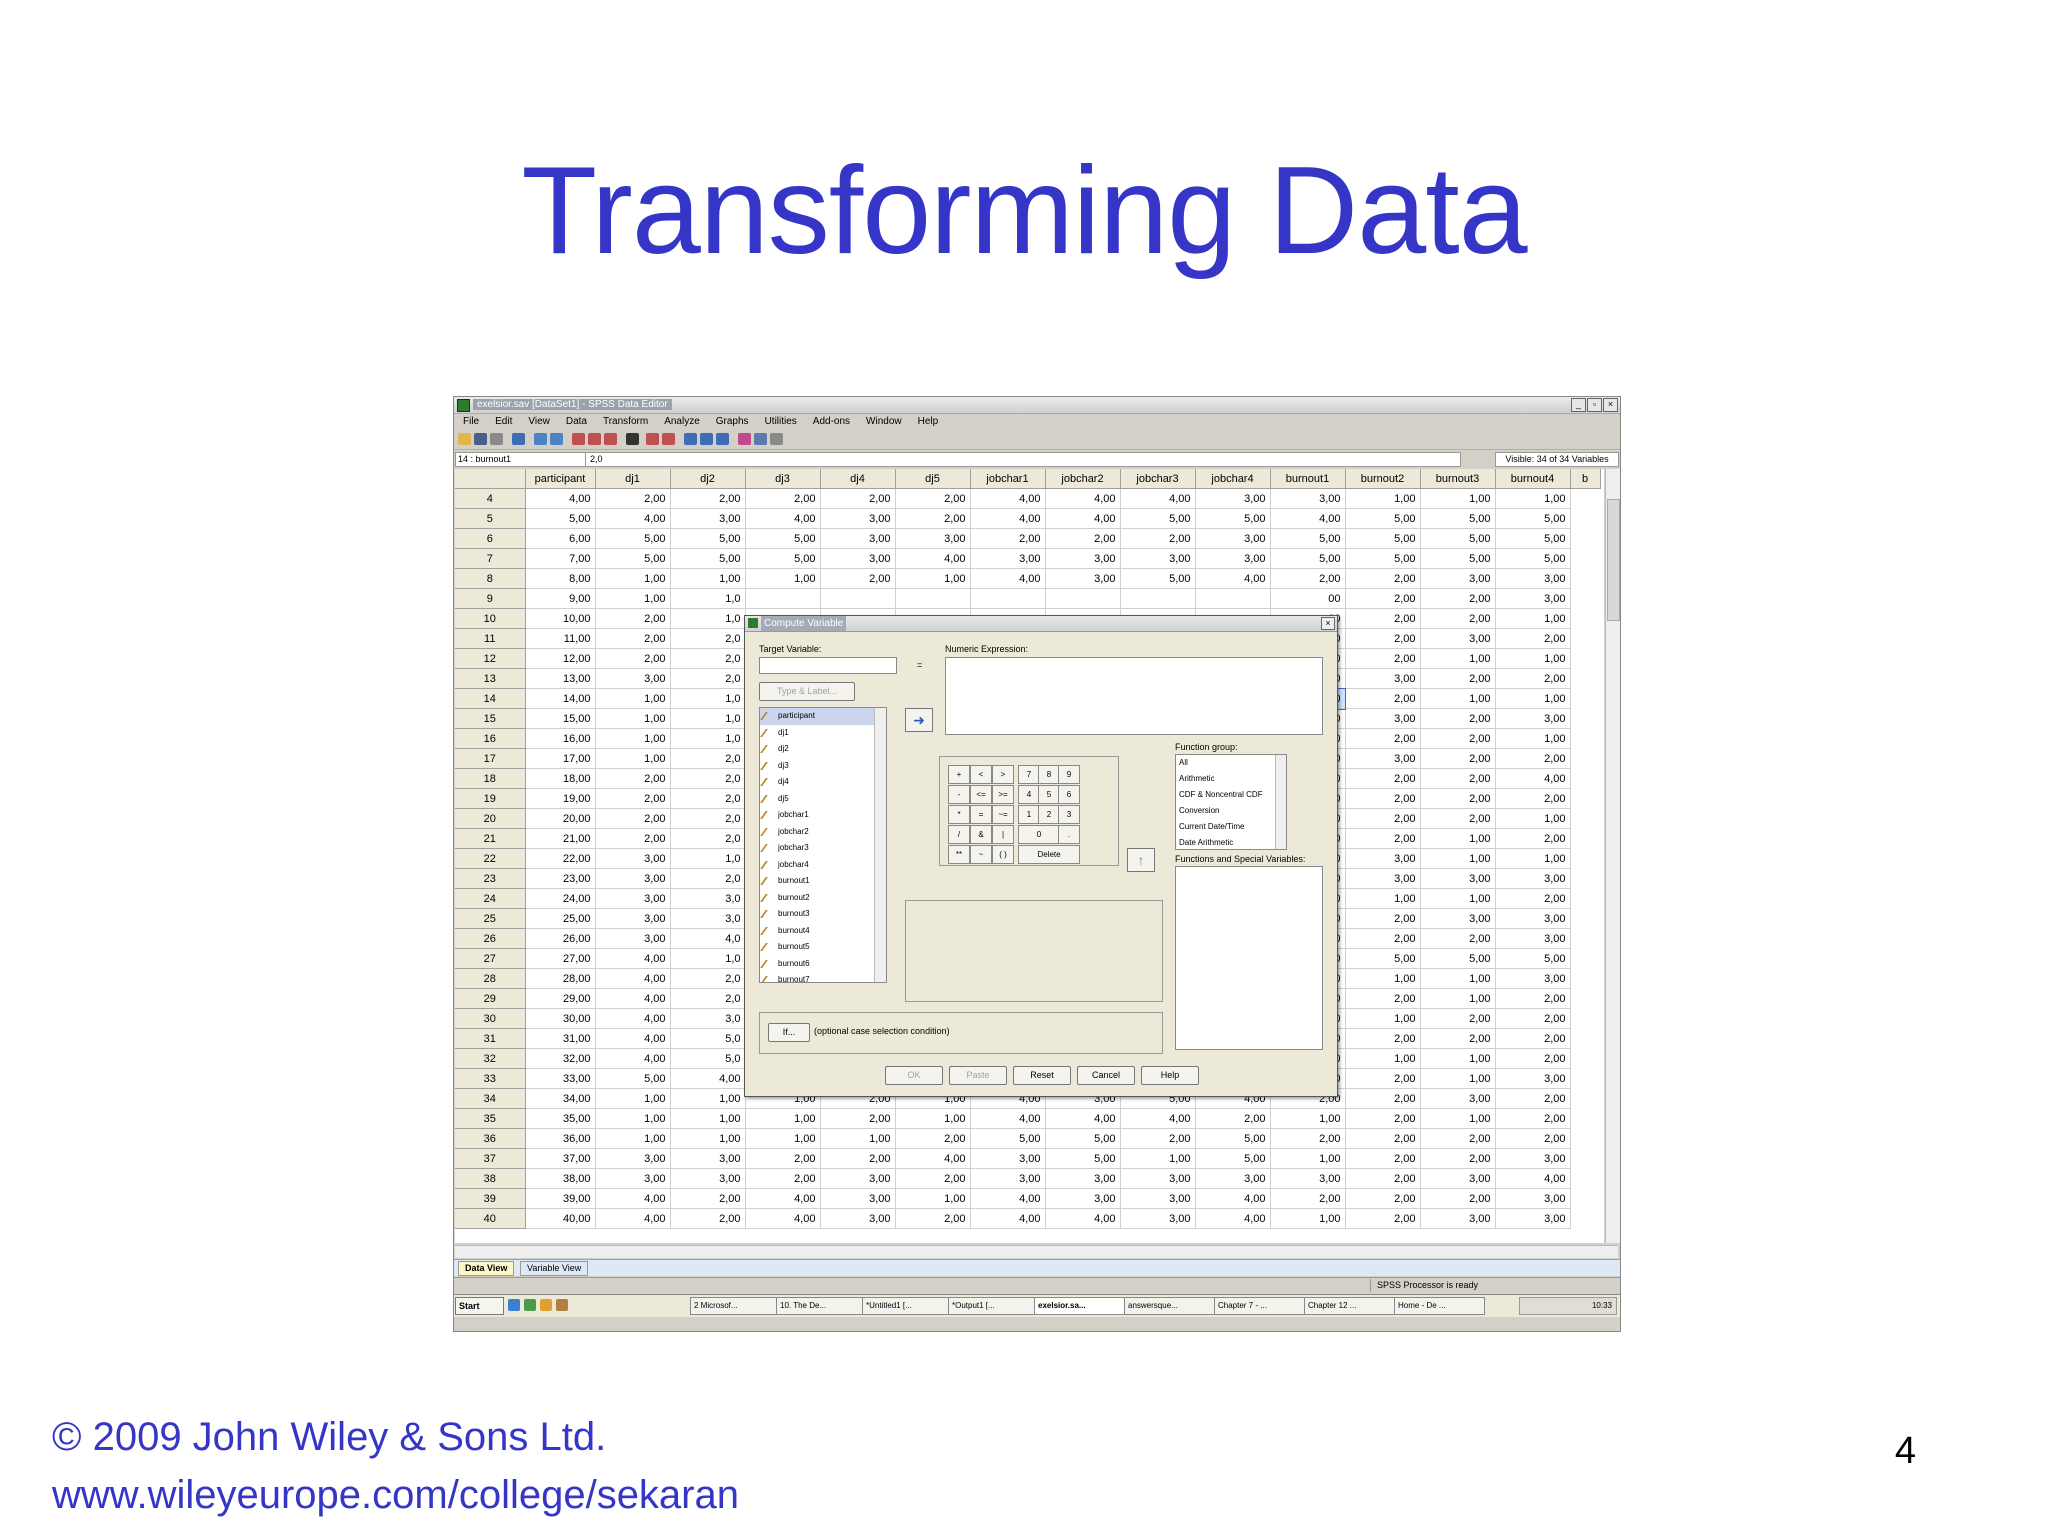 This screenshot has width=2048, height=1536. What do you see at coordinates (560, 1178) in the screenshot?
I see `table-cell: 38,00` at bounding box center [560, 1178].